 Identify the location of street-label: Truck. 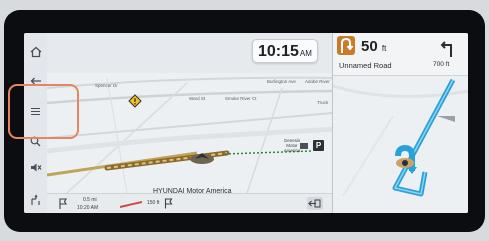
(323, 102).